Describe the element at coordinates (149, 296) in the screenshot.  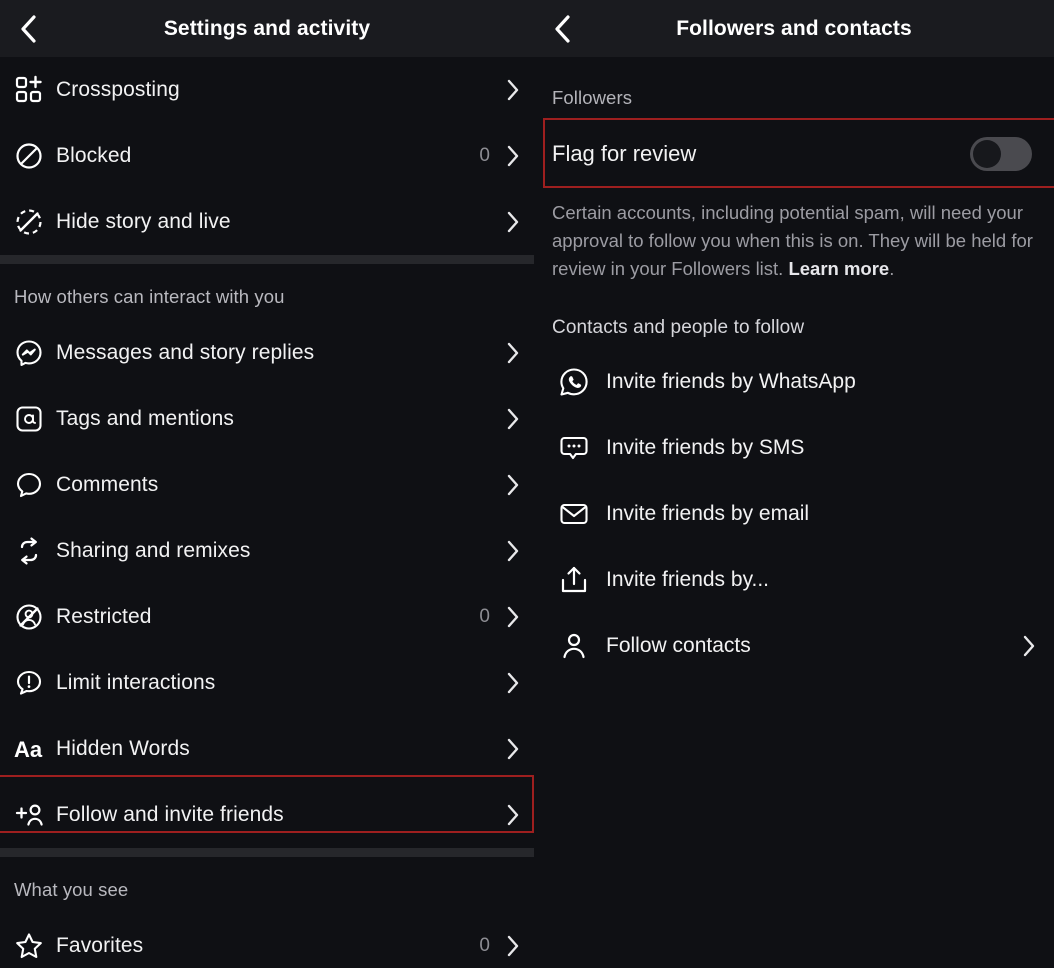
I see `section-label-interact: How others can interact with you` at that location.